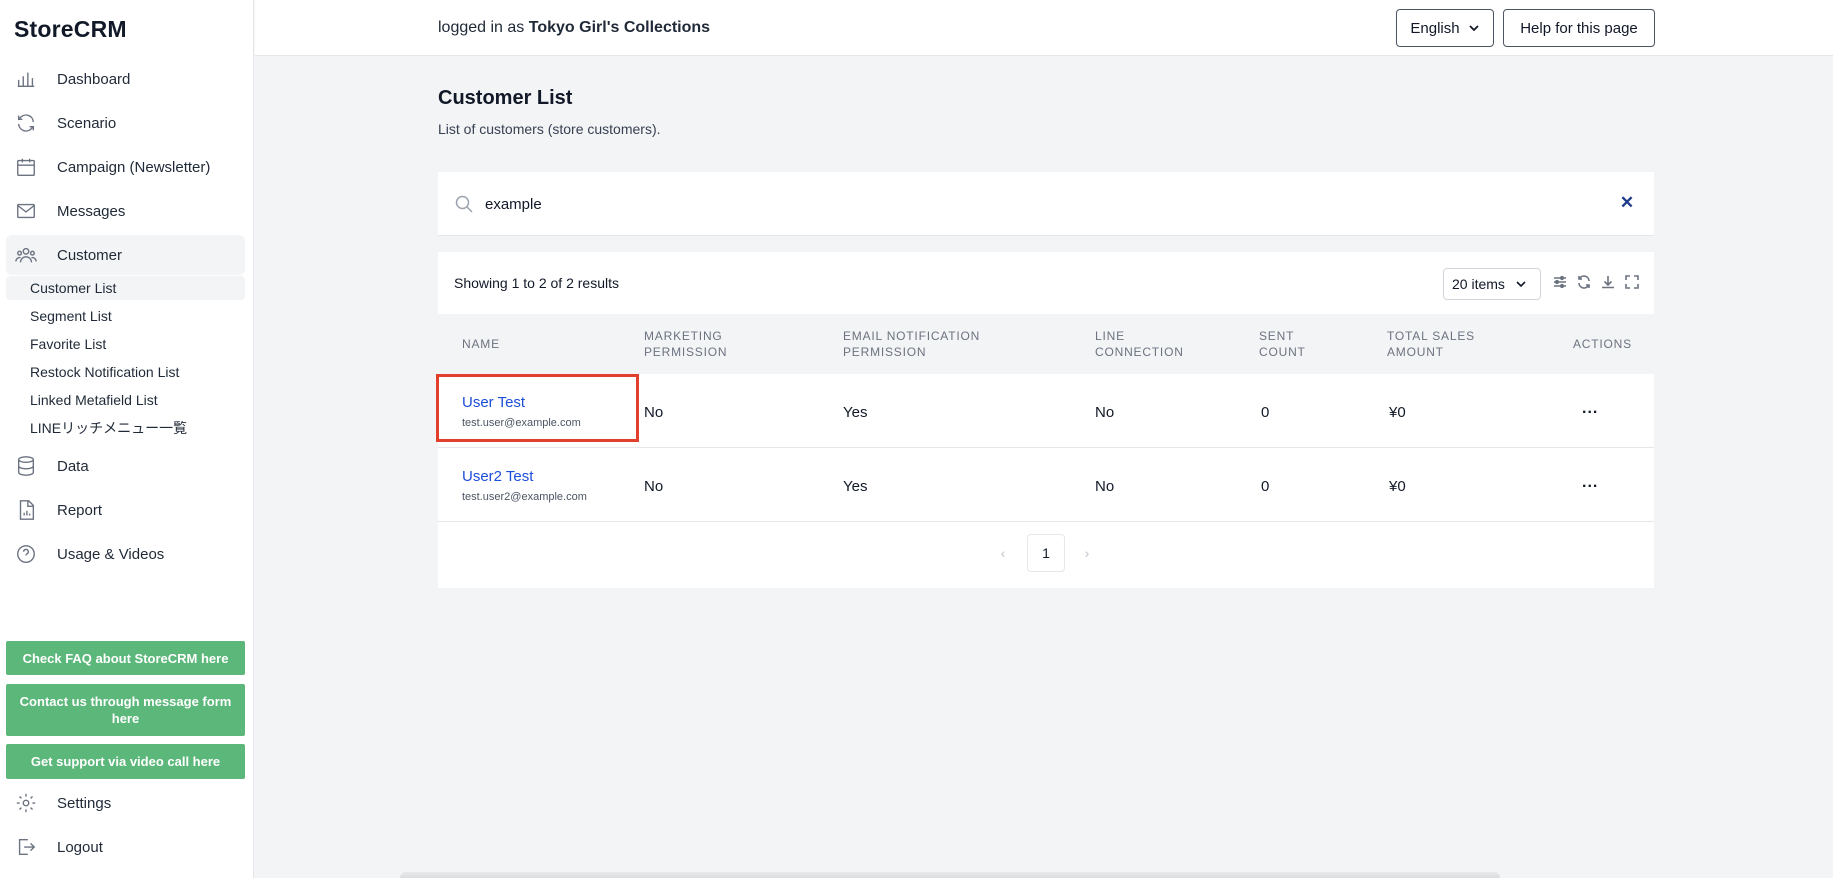 This screenshot has height=878, width=1833. What do you see at coordinates (125, 510) in the screenshot?
I see `nav-report: Report` at bounding box center [125, 510].